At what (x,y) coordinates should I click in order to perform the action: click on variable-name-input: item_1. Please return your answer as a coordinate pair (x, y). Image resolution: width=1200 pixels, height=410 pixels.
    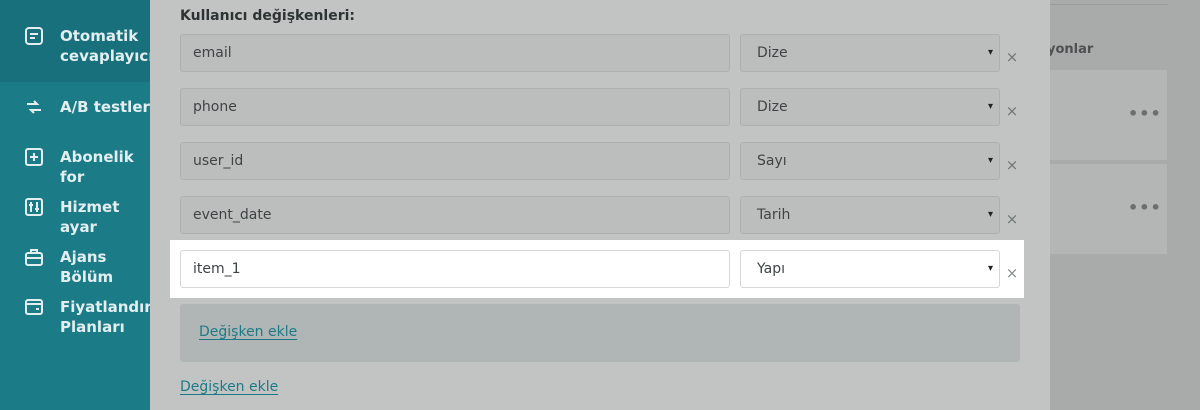
    Looking at the image, I should click on (455, 269).